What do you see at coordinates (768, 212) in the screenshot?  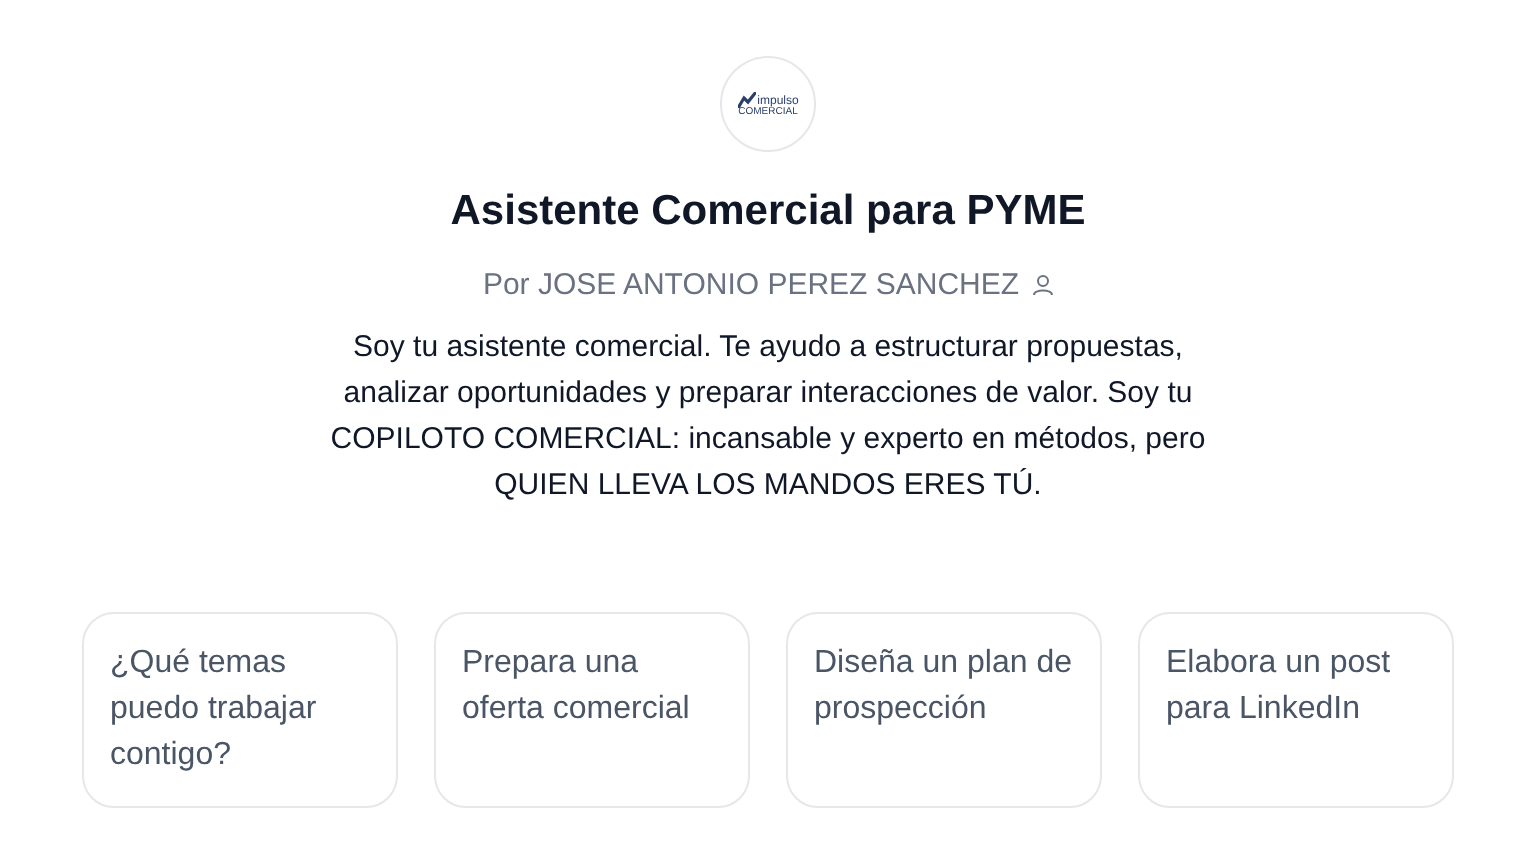 I see `title: Asistente Comercial para PYME` at bounding box center [768, 212].